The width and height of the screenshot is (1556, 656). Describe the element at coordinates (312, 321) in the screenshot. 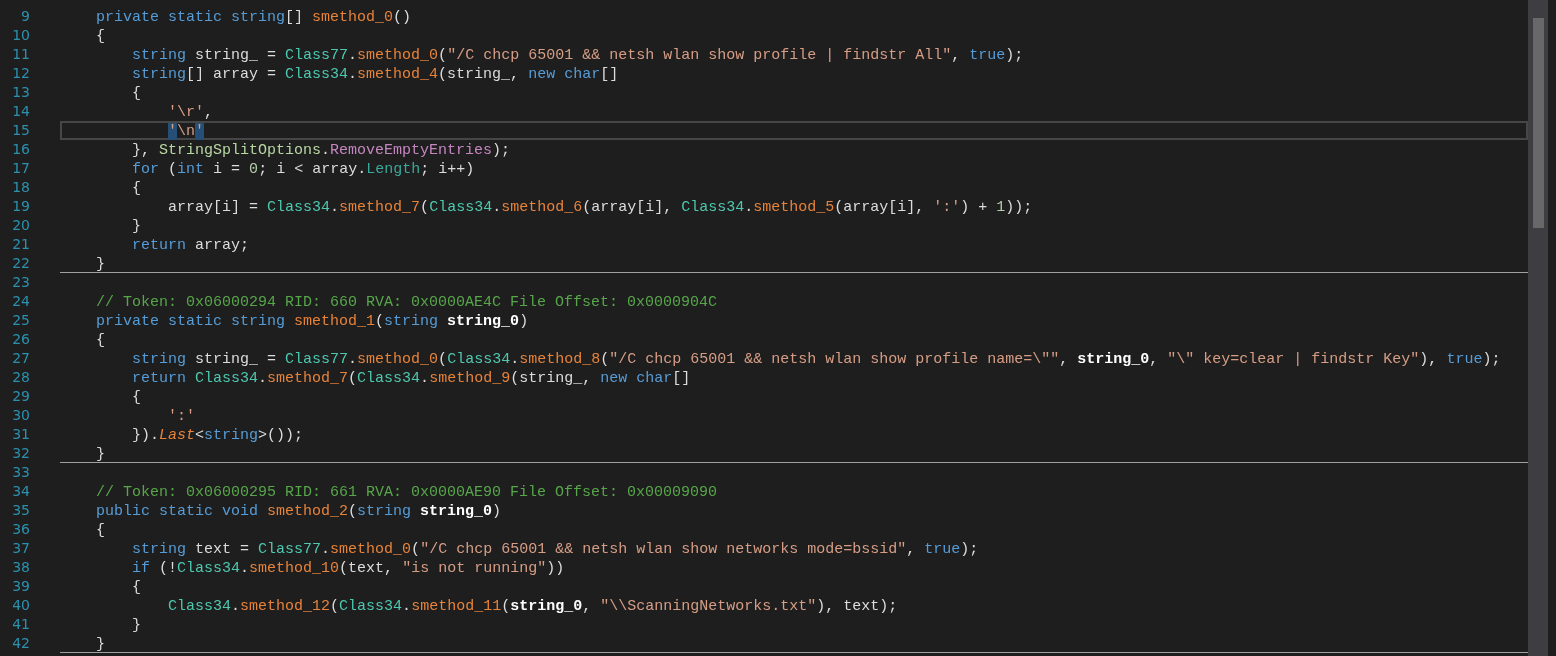

I see `code-line: private static string smethod_1(string string_0)` at that location.